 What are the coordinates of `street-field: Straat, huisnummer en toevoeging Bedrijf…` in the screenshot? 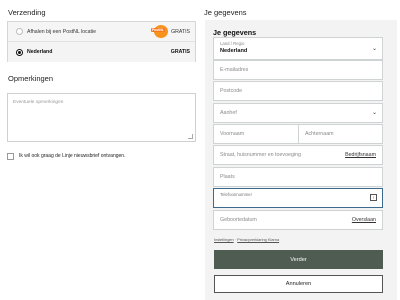 It's located at (298, 155).